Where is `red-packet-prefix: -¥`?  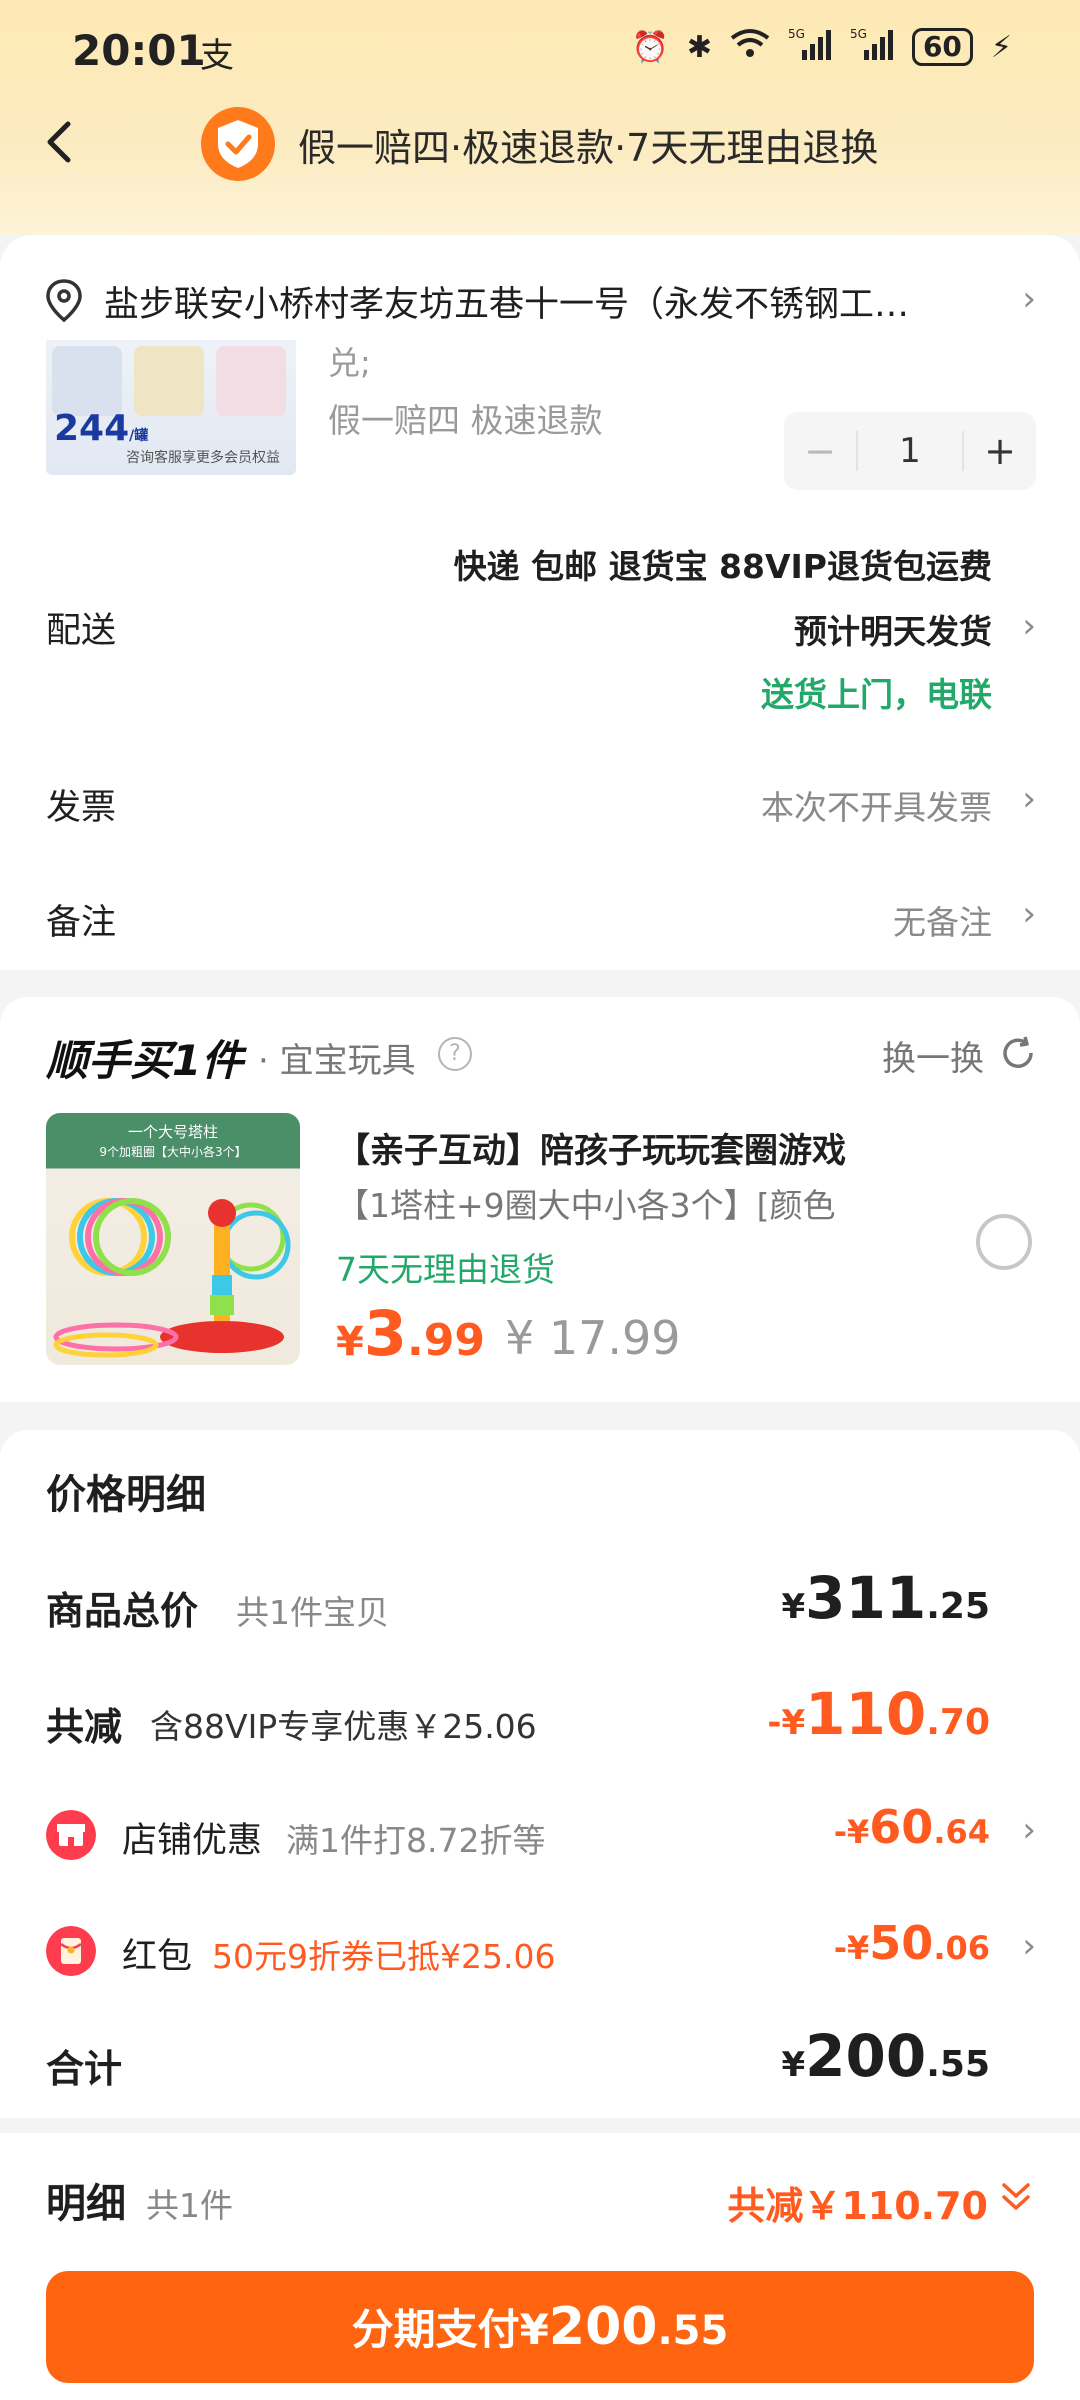 red-packet-prefix: -¥ is located at coordinates (851, 1948).